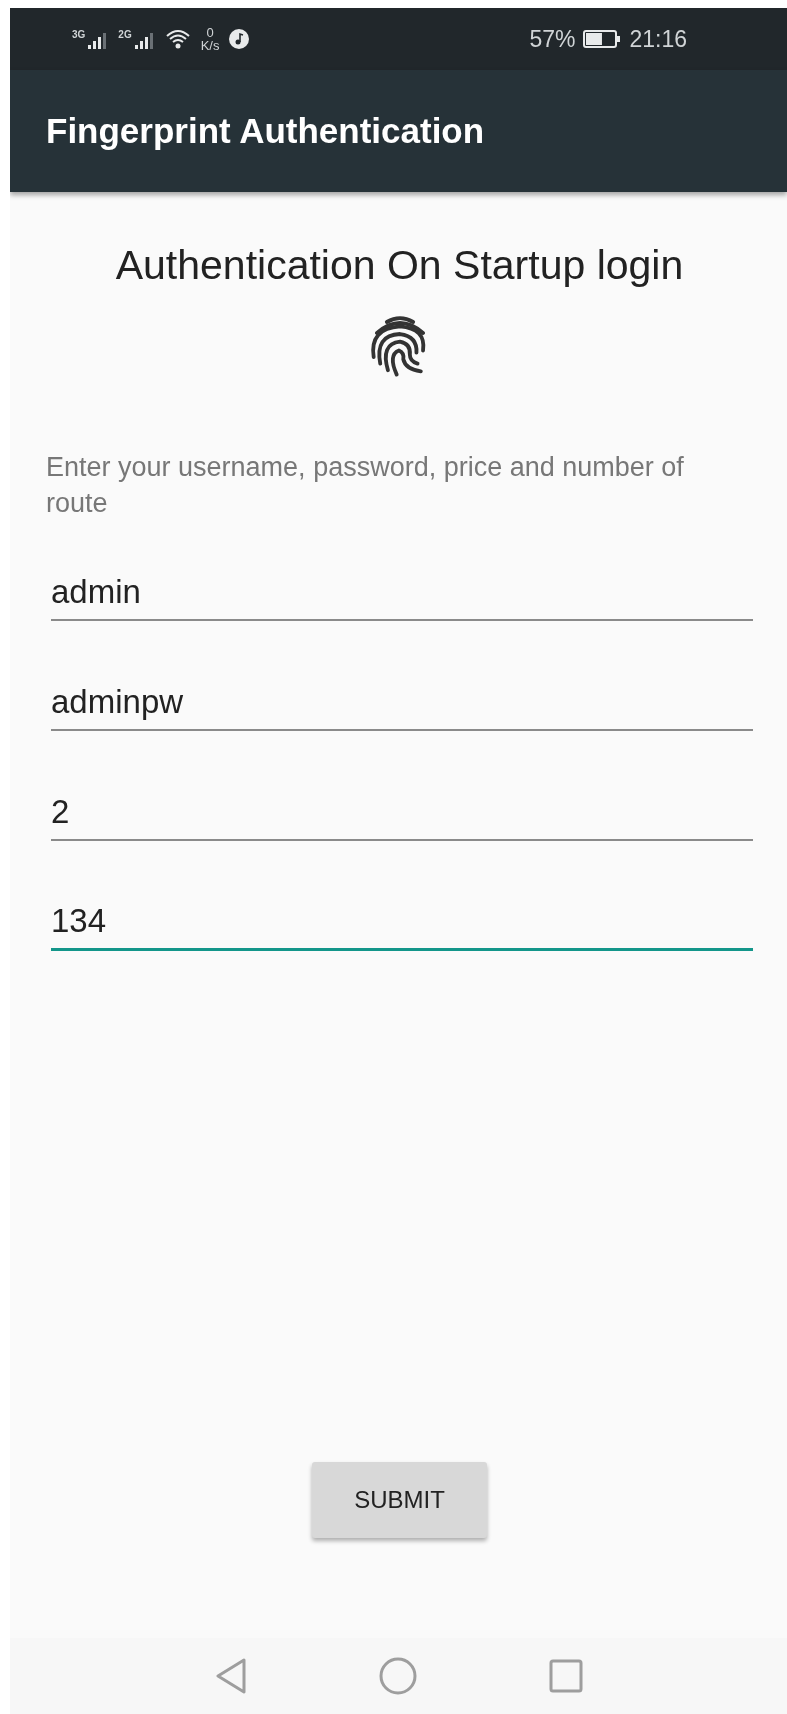 Image resolution: width=787 pixels, height=1714 pixels. What do you see at coordinates (177, 39) in the screenshot?
I see `wifi-icon` at bounding box center [177, 39].